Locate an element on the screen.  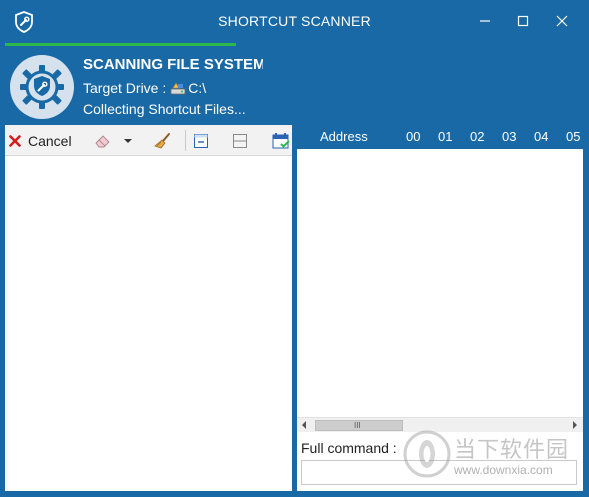
cancel-button: Cancel is located at coordinates (40, 140).